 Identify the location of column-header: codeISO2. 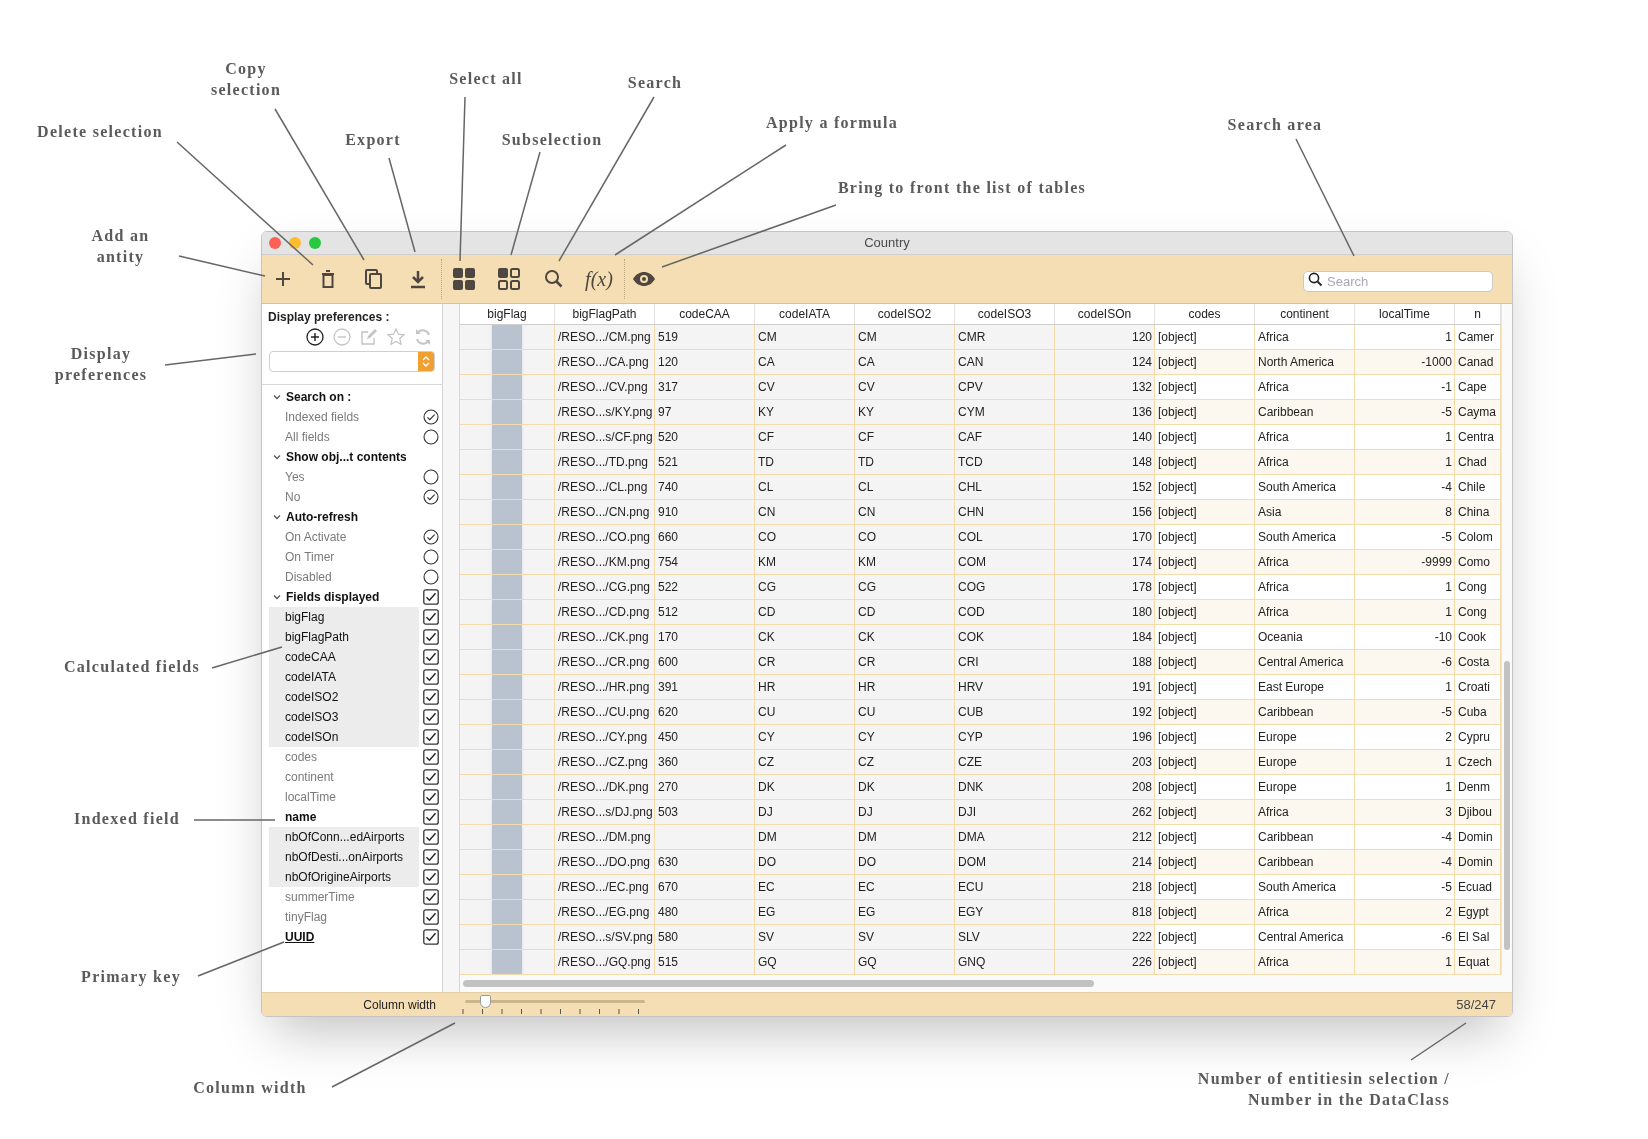
(905, 314).